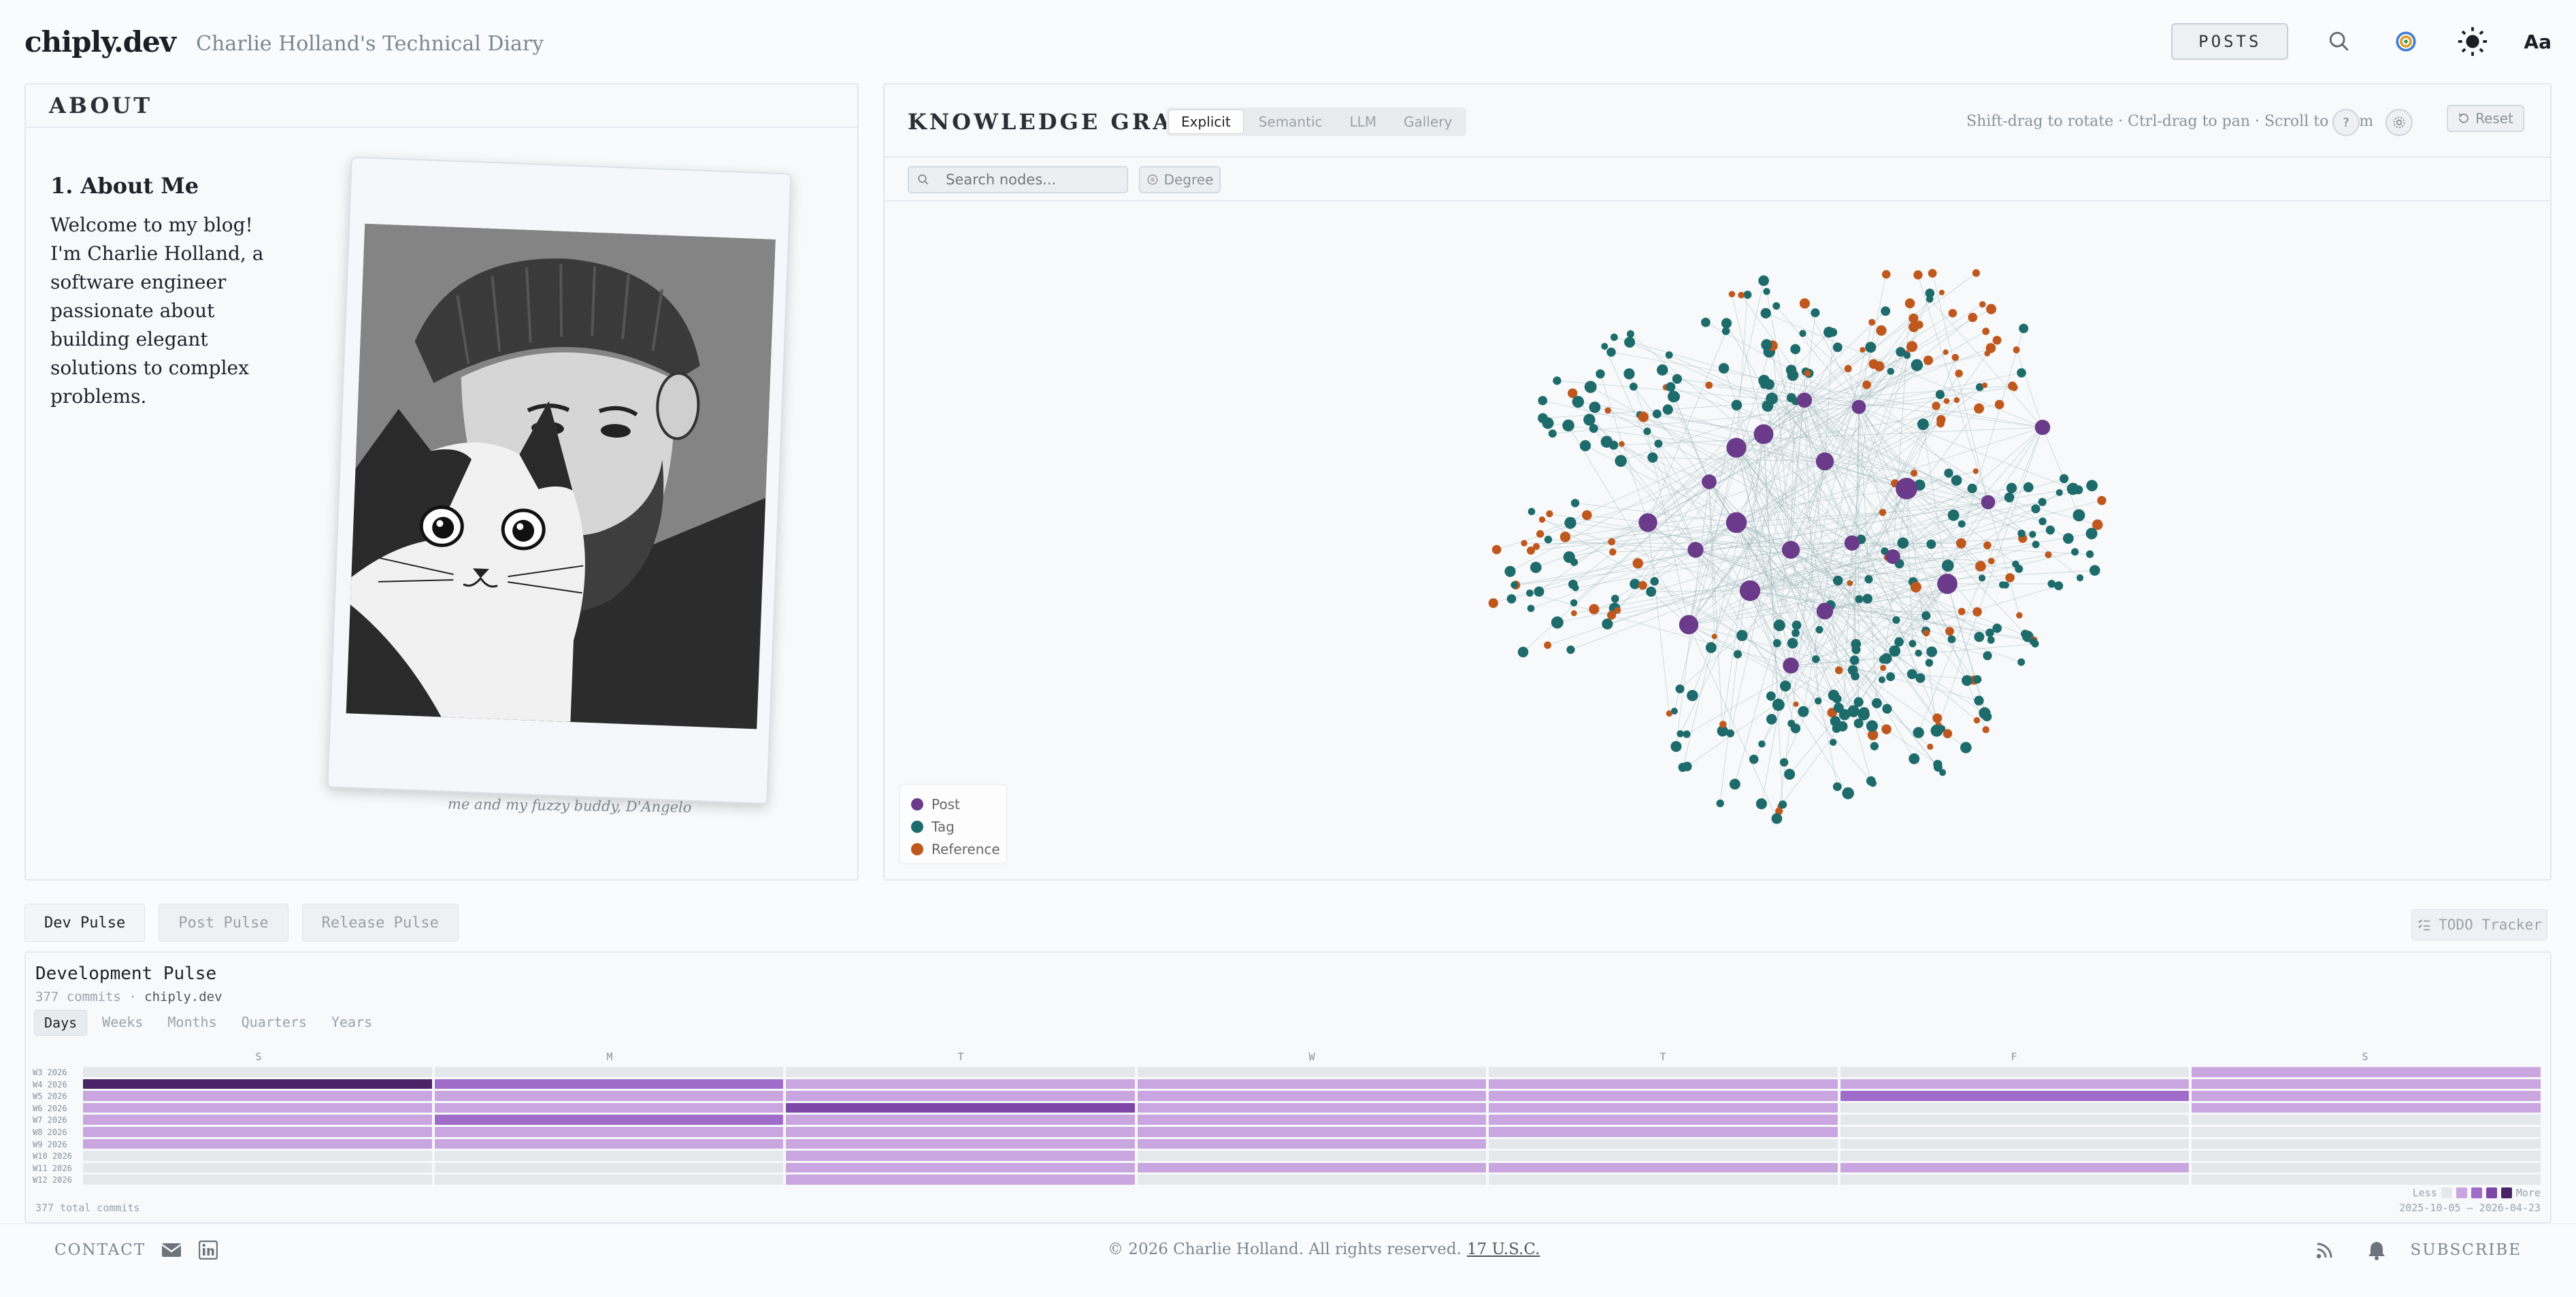  I want to click on color-palette-icon, so click(2406, 41).